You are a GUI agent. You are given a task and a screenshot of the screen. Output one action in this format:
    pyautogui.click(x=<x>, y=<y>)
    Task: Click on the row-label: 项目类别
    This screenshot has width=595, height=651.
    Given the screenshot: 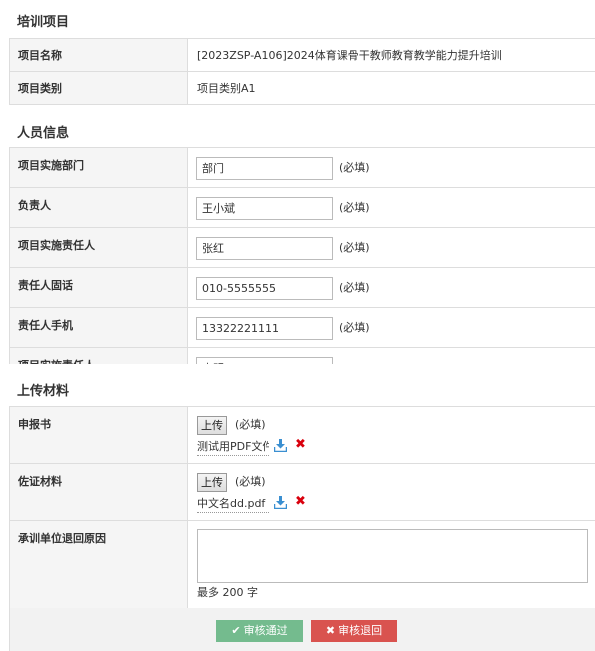 What is the action you would take?
    pyautogui.click(x=99, y=88)
    